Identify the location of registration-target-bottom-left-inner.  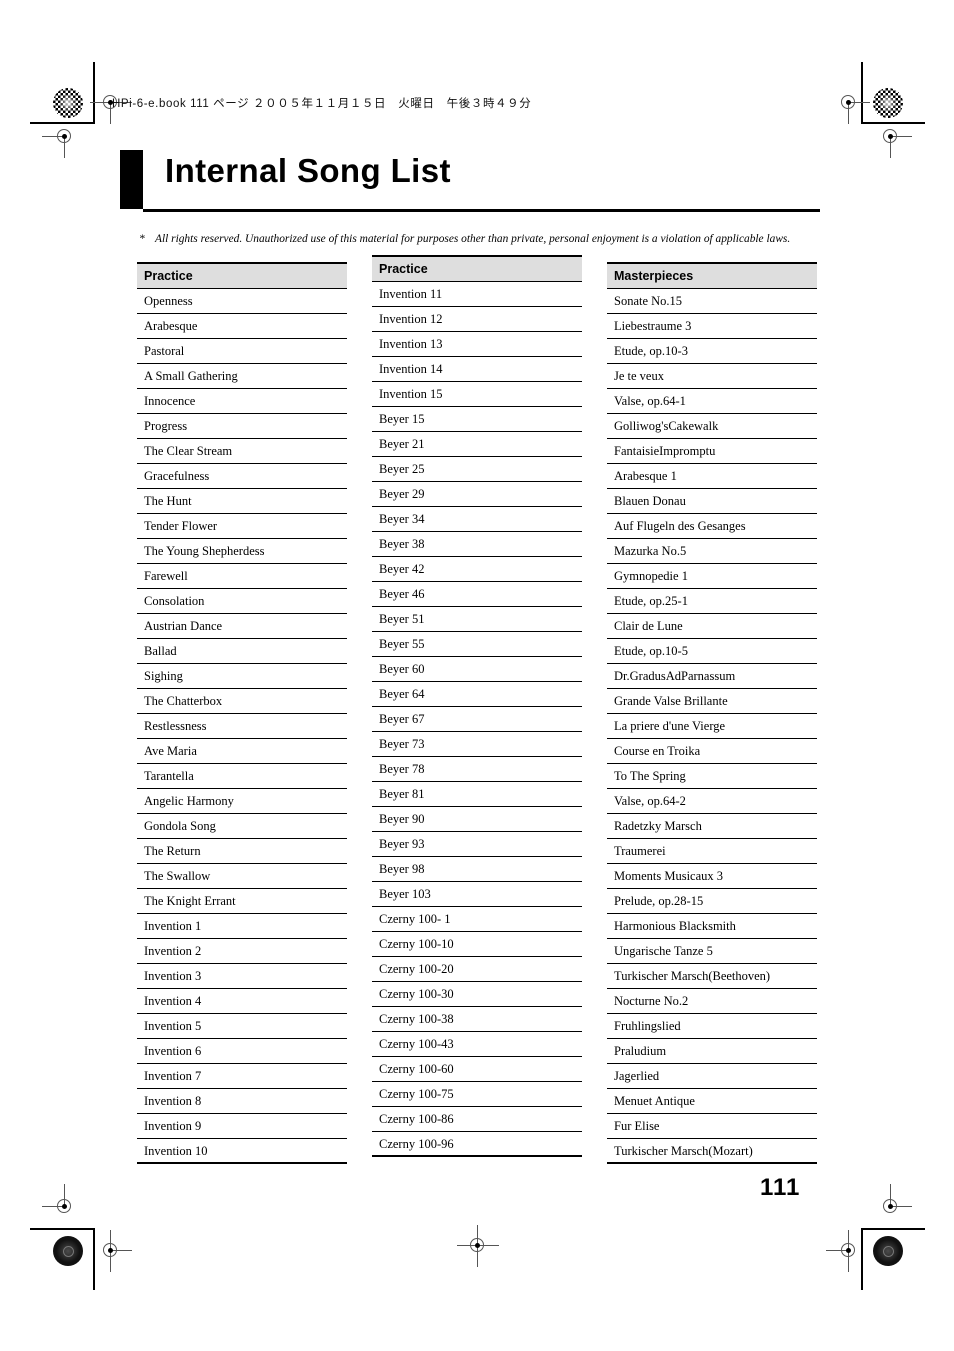
(115, 1251).